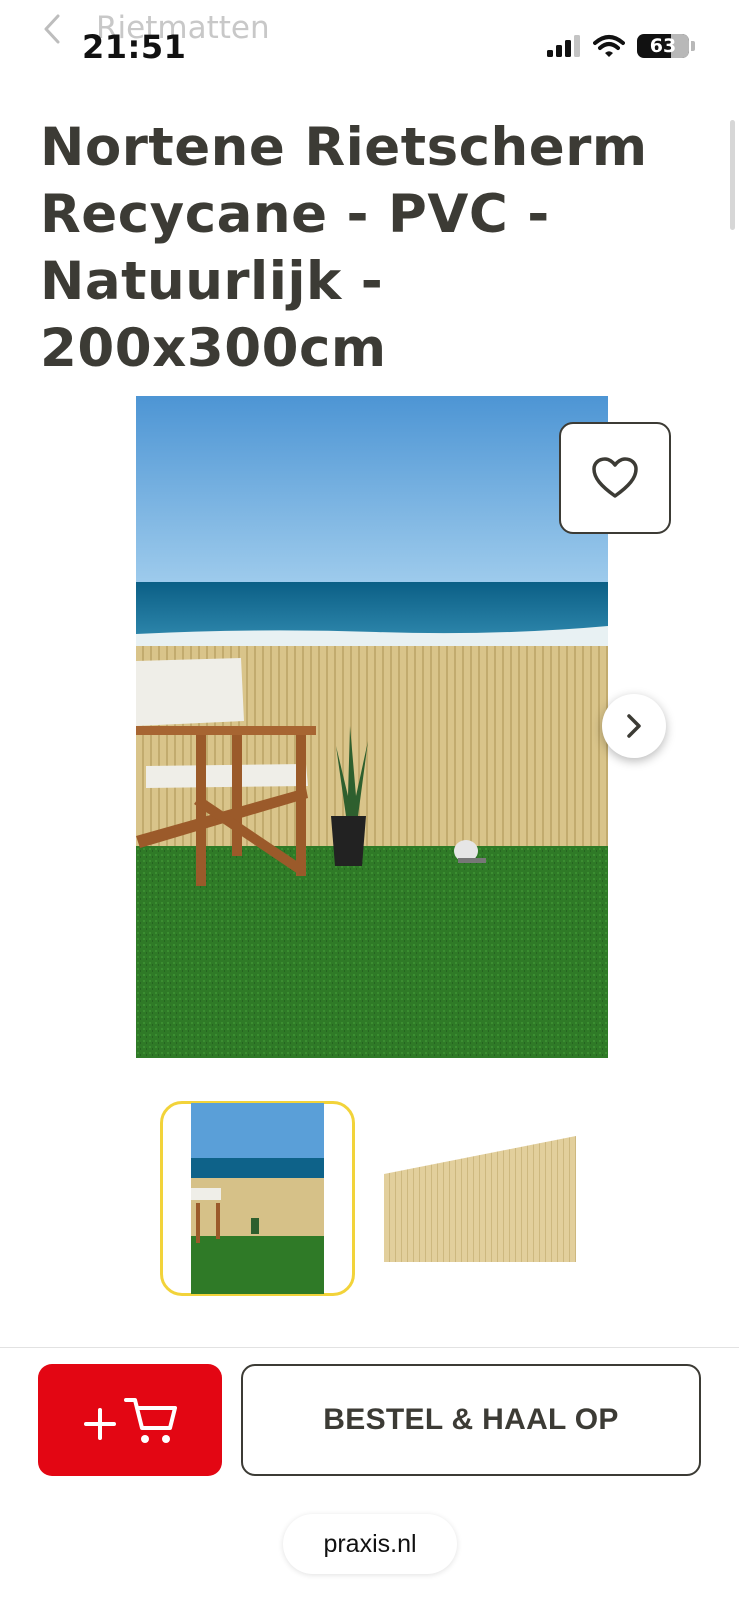 Image resolution: width=739 pixels, height=1600 pixels. I want to click on heart-icon, so click(615, 477).